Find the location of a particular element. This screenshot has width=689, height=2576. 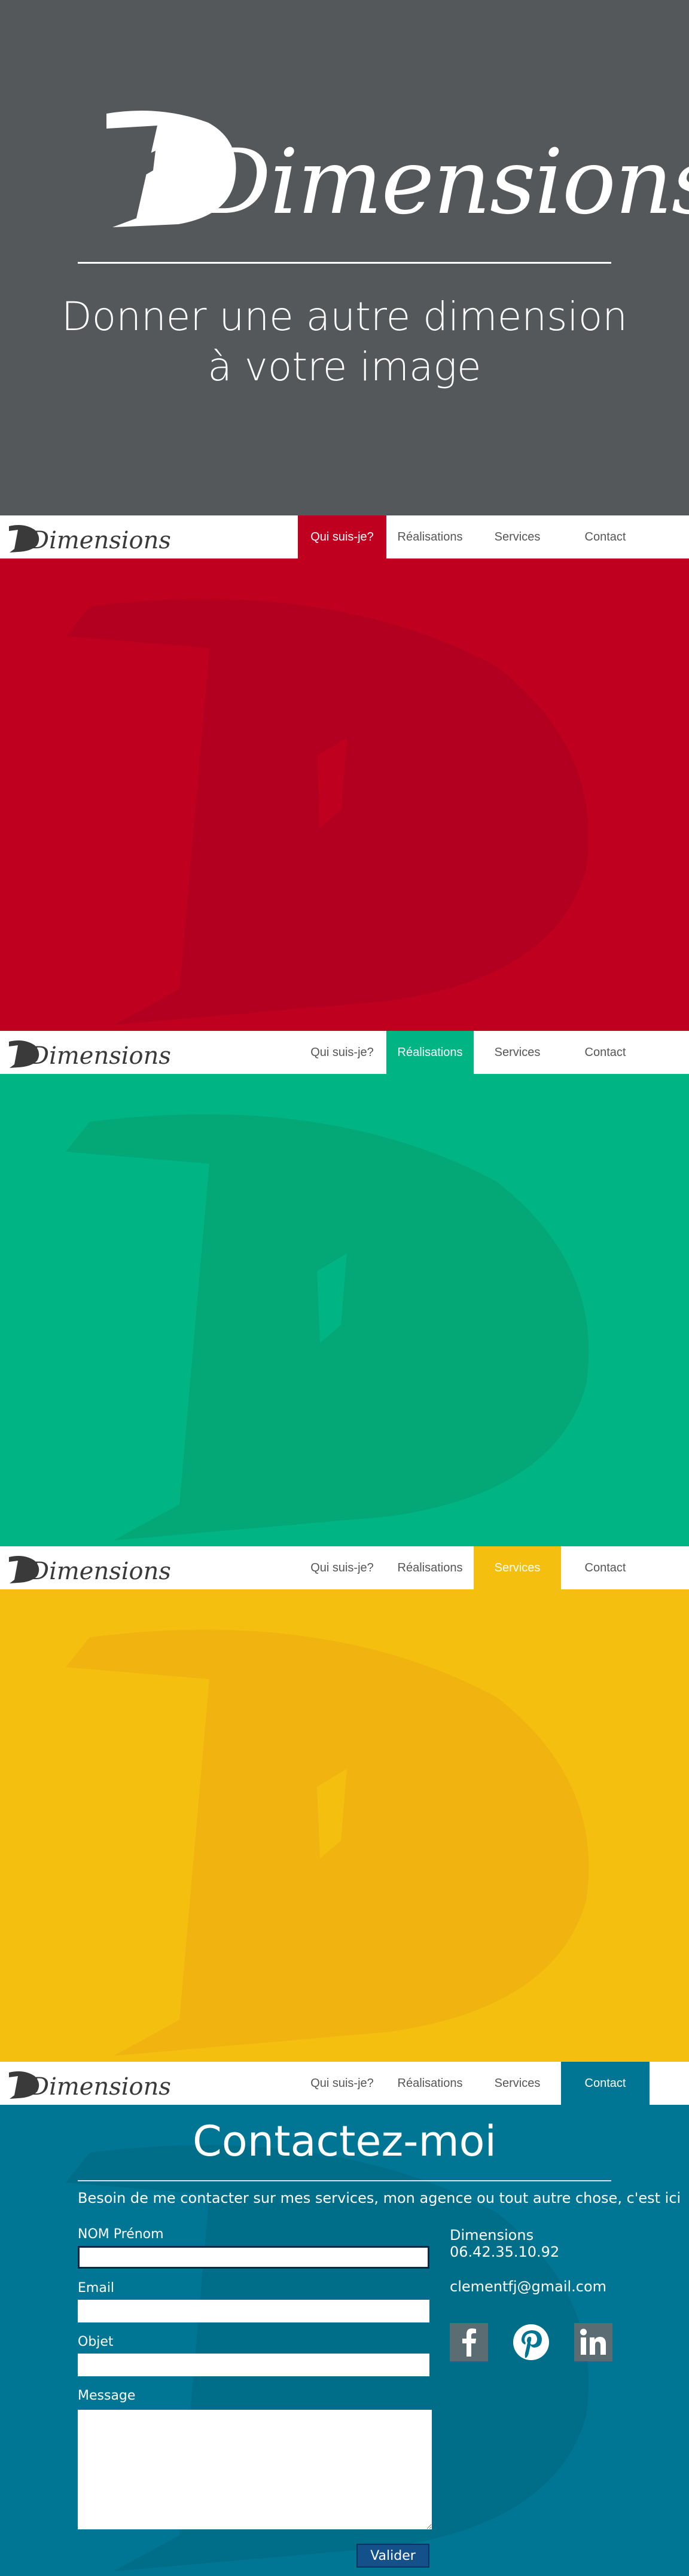

pinterest-icon is located at coordinates (531, 2342).